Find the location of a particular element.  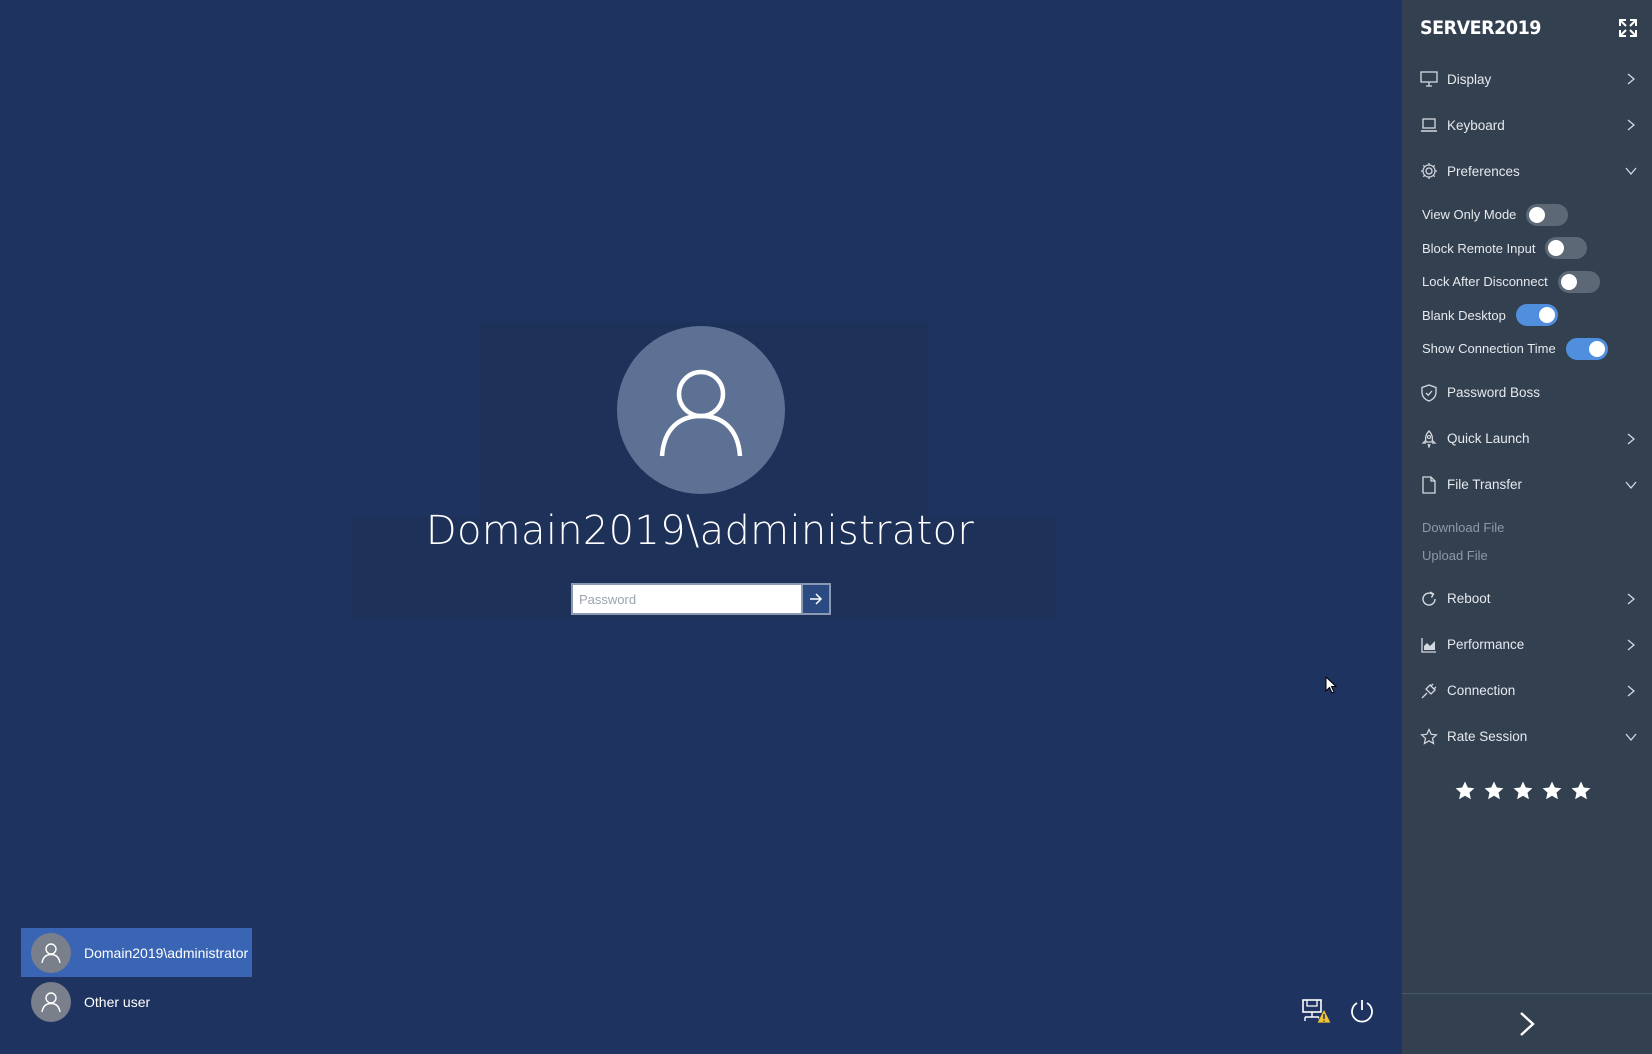

panel-title: SERVER2019 is located at coordinates (1480, 28).